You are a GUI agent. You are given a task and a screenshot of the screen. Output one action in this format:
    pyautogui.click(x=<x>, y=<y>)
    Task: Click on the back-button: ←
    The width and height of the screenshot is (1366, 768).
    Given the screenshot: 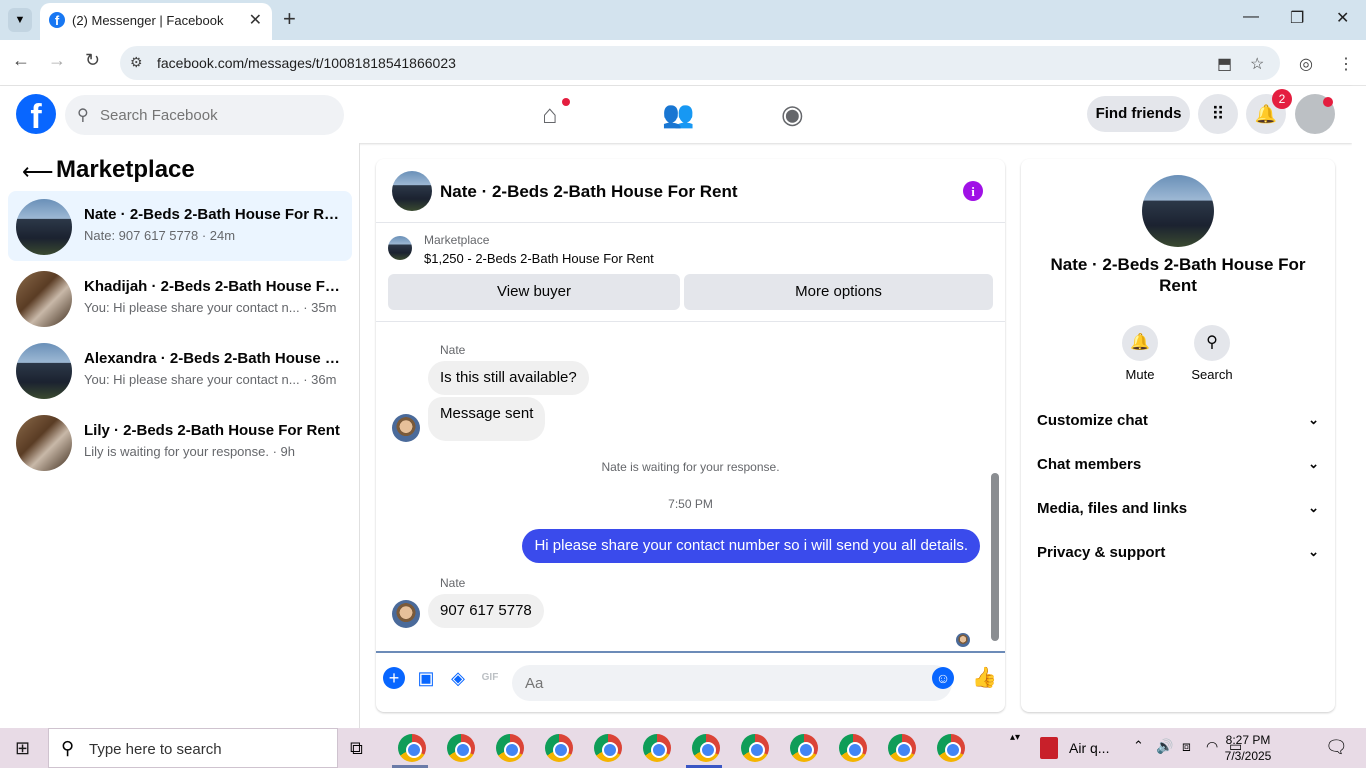 What is the action you would take?
    pyautogui.click(x=21, y=60)
    